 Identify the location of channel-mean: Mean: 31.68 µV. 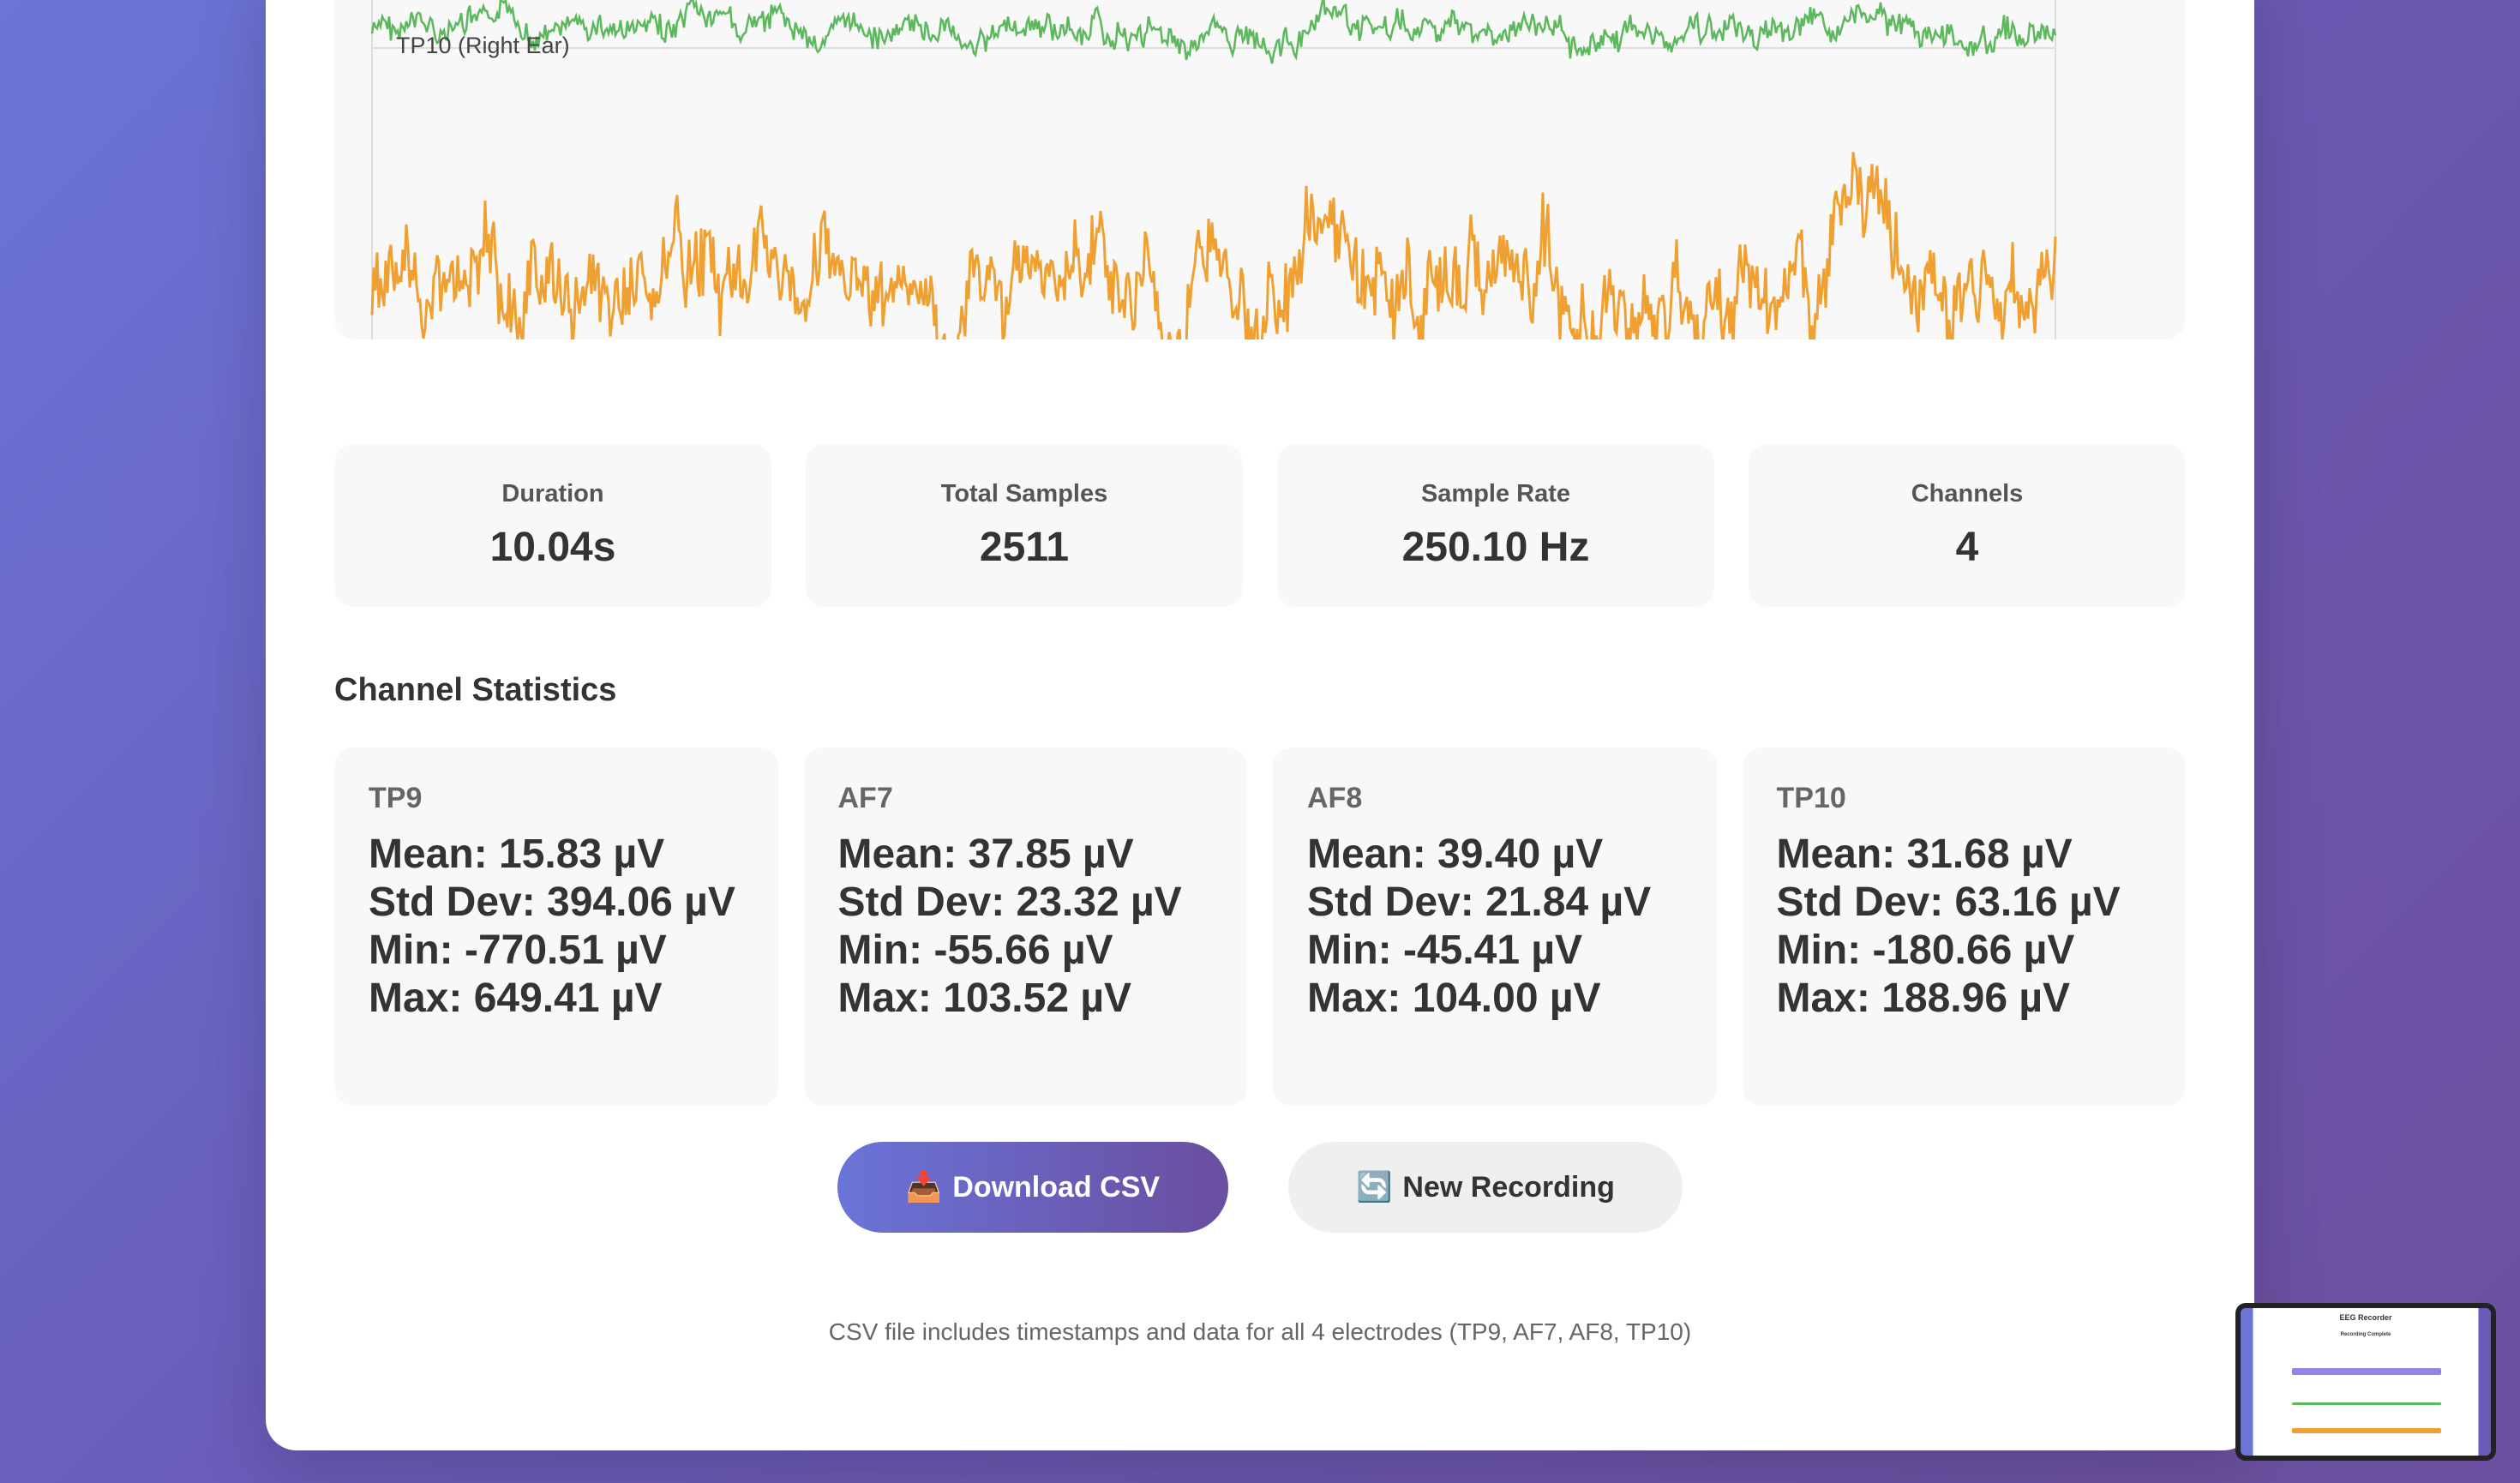
(1924, 854).